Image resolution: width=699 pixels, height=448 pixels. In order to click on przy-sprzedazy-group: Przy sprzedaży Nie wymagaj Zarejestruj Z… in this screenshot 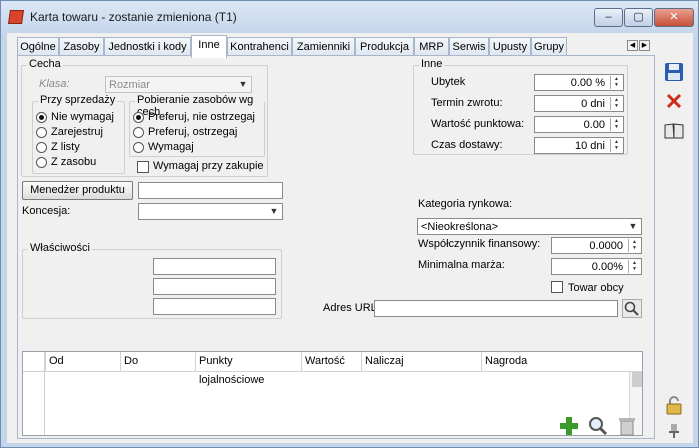, I will do `click(78, 134)`.